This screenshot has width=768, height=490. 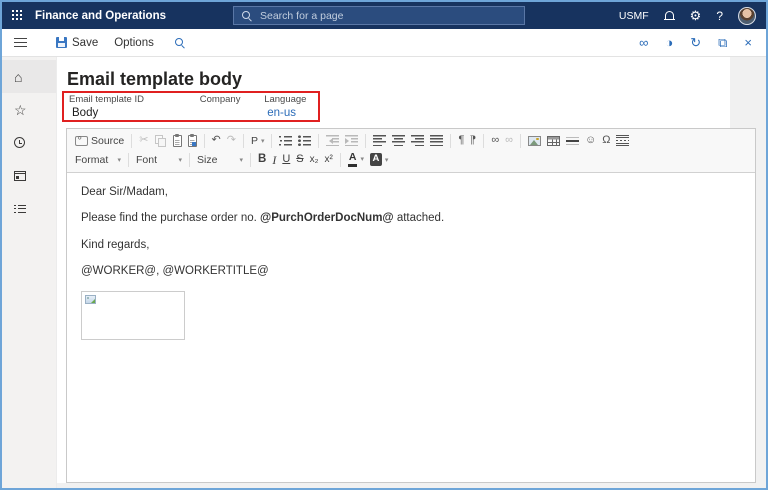 What do you see at coordinates (179, 42) in the screenshot?
I see `actionbar-search-button` at bounding box center [179, 42].